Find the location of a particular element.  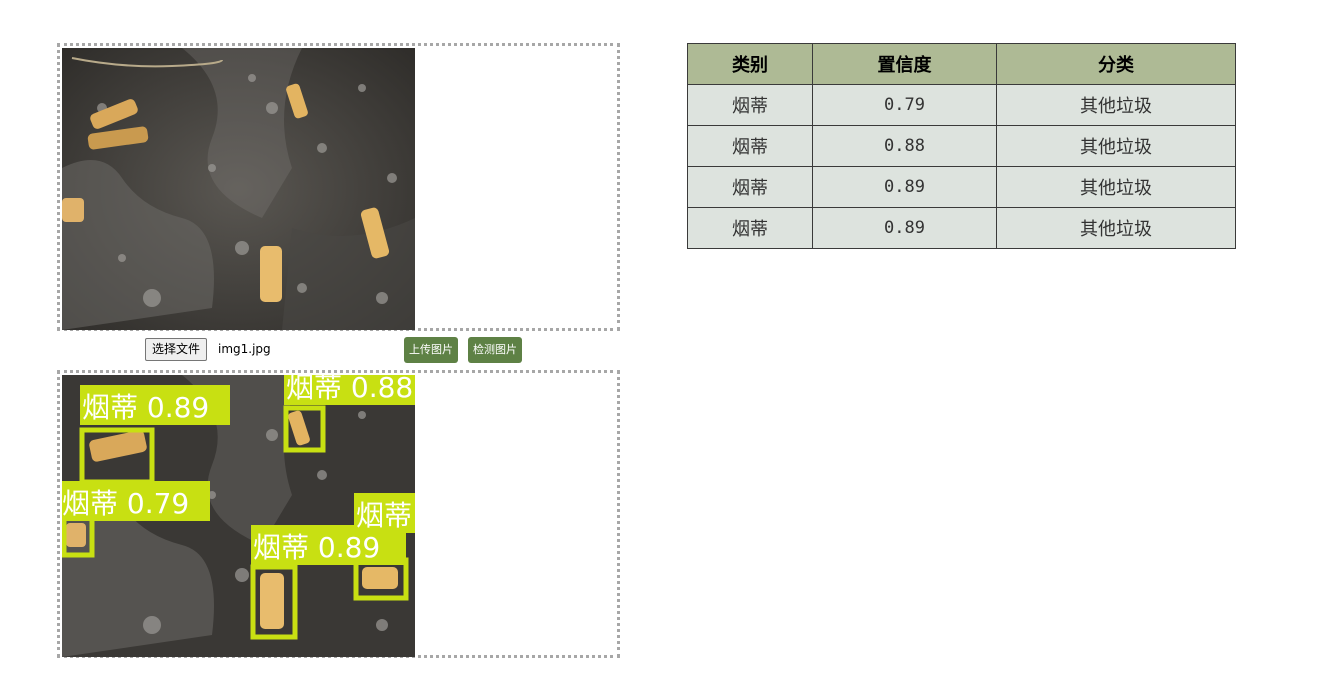

upload-controls: 选择文件 img1.jpg 上传图片 检测图片 is located at coordinates (355, 350).